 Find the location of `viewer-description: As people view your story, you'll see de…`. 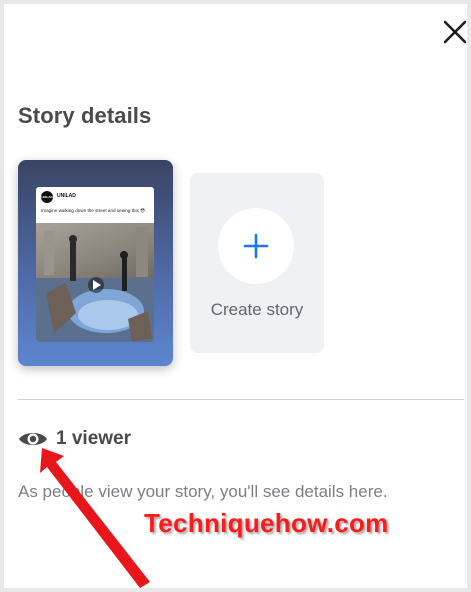

viewer-description: As people view your story, you'll see de… is located at coordinates (203, 491).